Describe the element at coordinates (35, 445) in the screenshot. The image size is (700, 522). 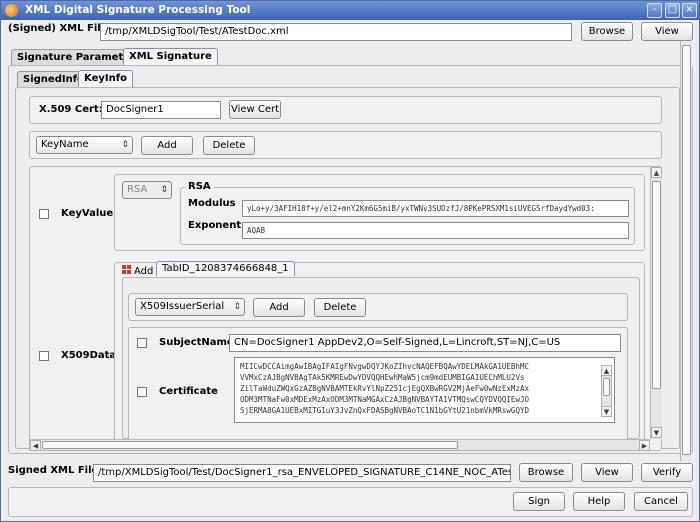
I see `scroll-left-icon: ◀` at that location.